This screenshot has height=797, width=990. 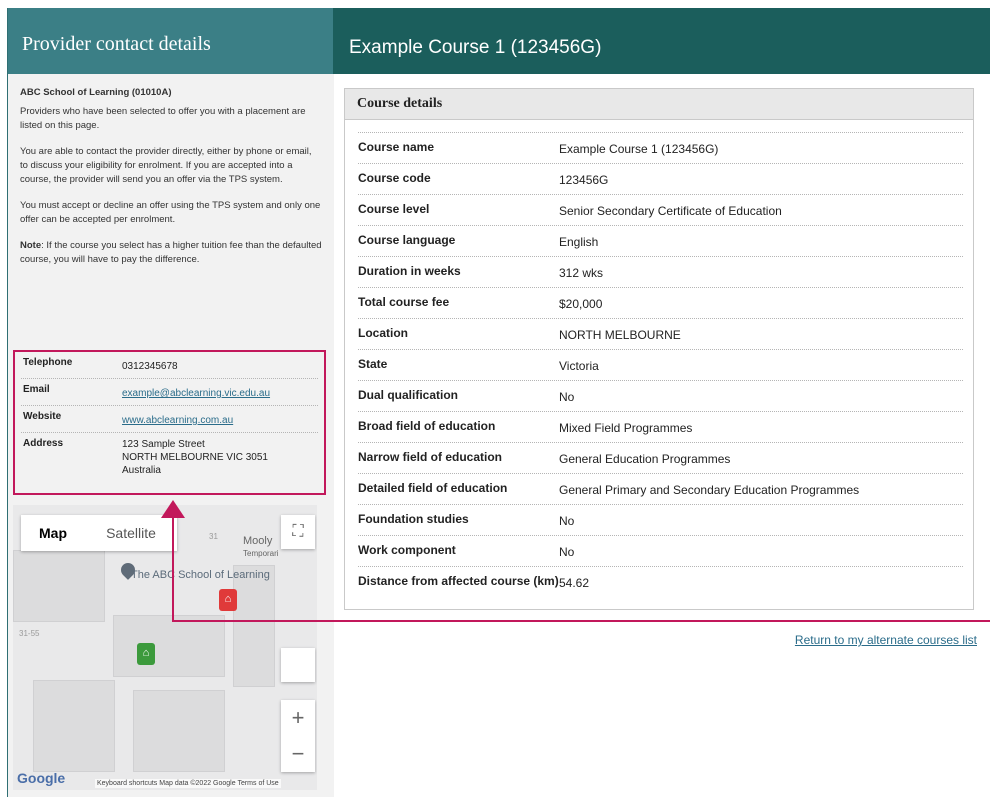 What do you see at coordinates (645, 459) in the screenshot?
I see `detail-value: General Education Programmes` at bounding box center [645, 459].